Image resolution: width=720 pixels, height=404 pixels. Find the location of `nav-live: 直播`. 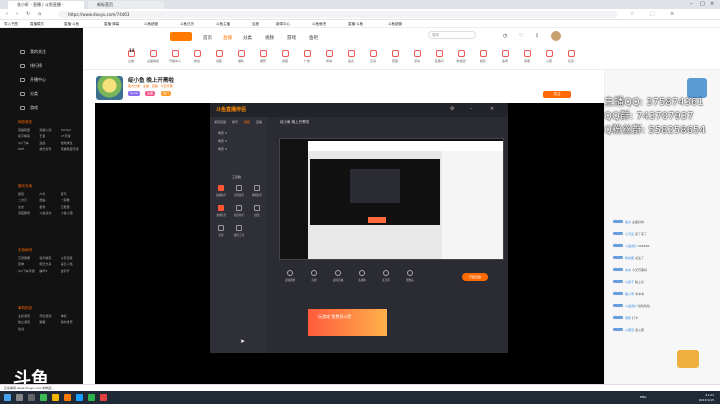

nav-live: 直播 is located at coordinates (227, 38).